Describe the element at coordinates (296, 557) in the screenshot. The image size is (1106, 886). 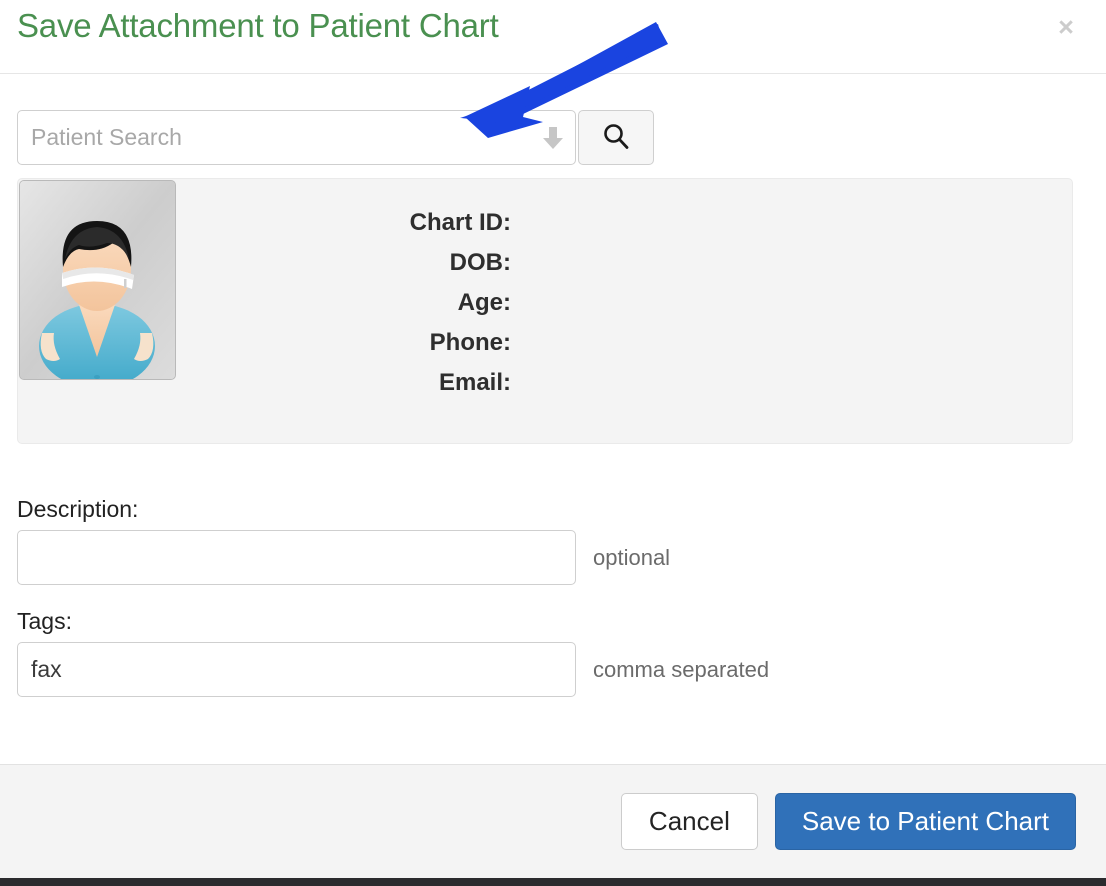
I see `description-input` at that location.